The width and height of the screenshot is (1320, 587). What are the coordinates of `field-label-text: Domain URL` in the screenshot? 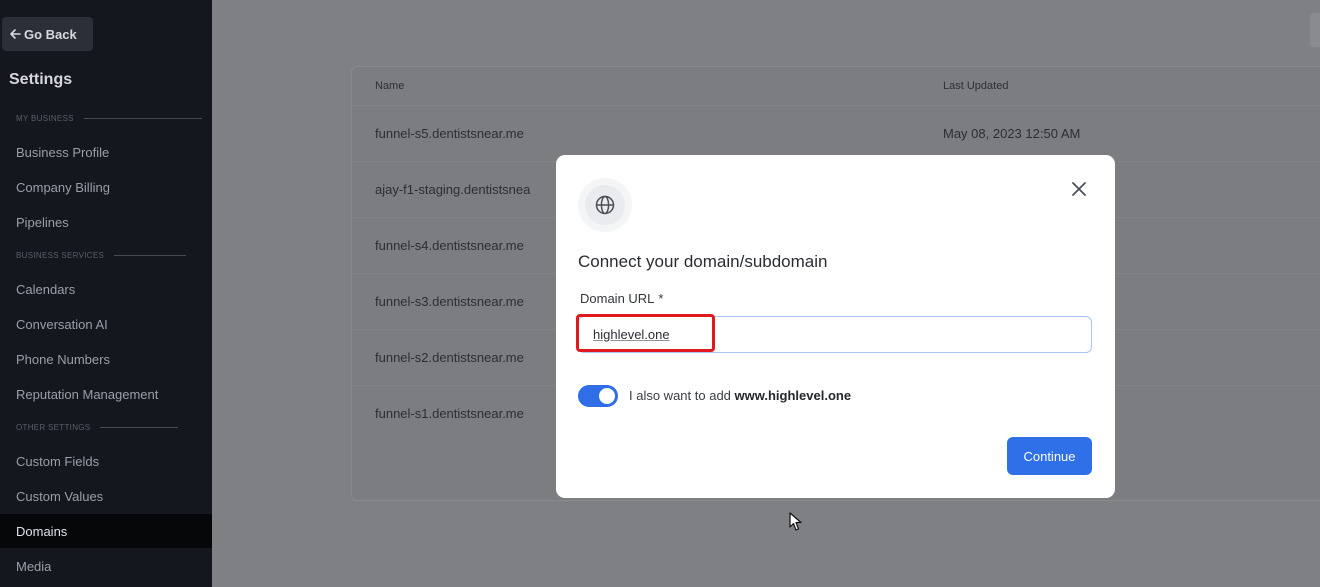 It's located at (617, 298).